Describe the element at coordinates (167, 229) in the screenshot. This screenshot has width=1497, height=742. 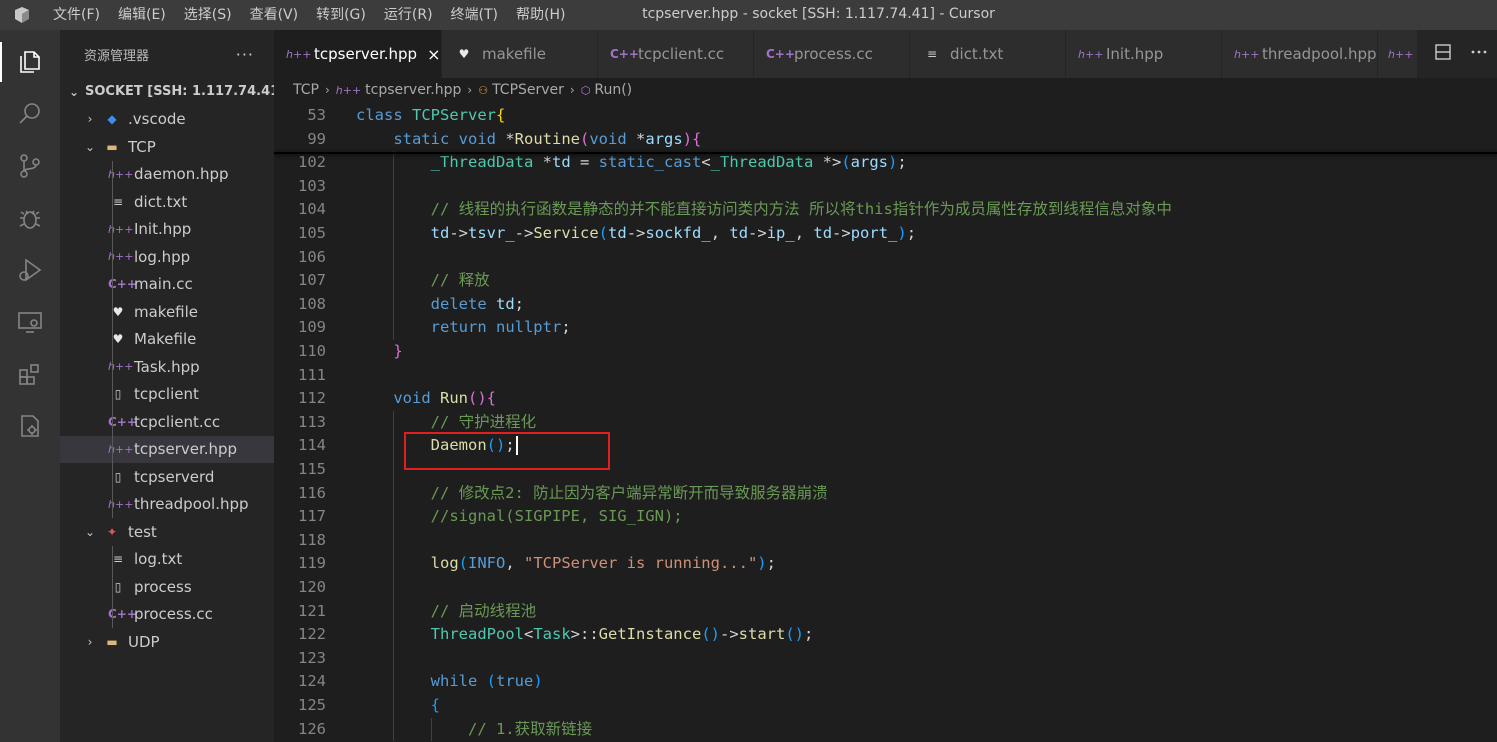
I see `tree-file: h++ Init.hpp` at that location.